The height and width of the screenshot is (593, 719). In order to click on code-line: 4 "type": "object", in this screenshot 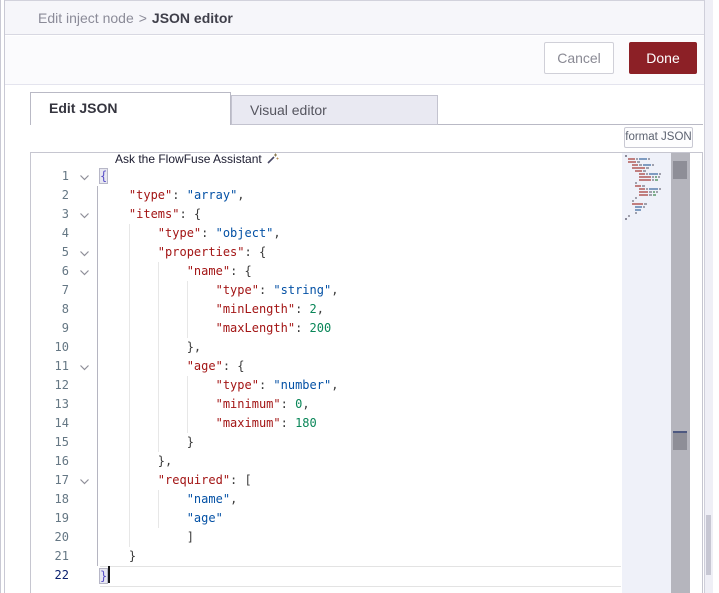, I will do `click(326, 233)`.